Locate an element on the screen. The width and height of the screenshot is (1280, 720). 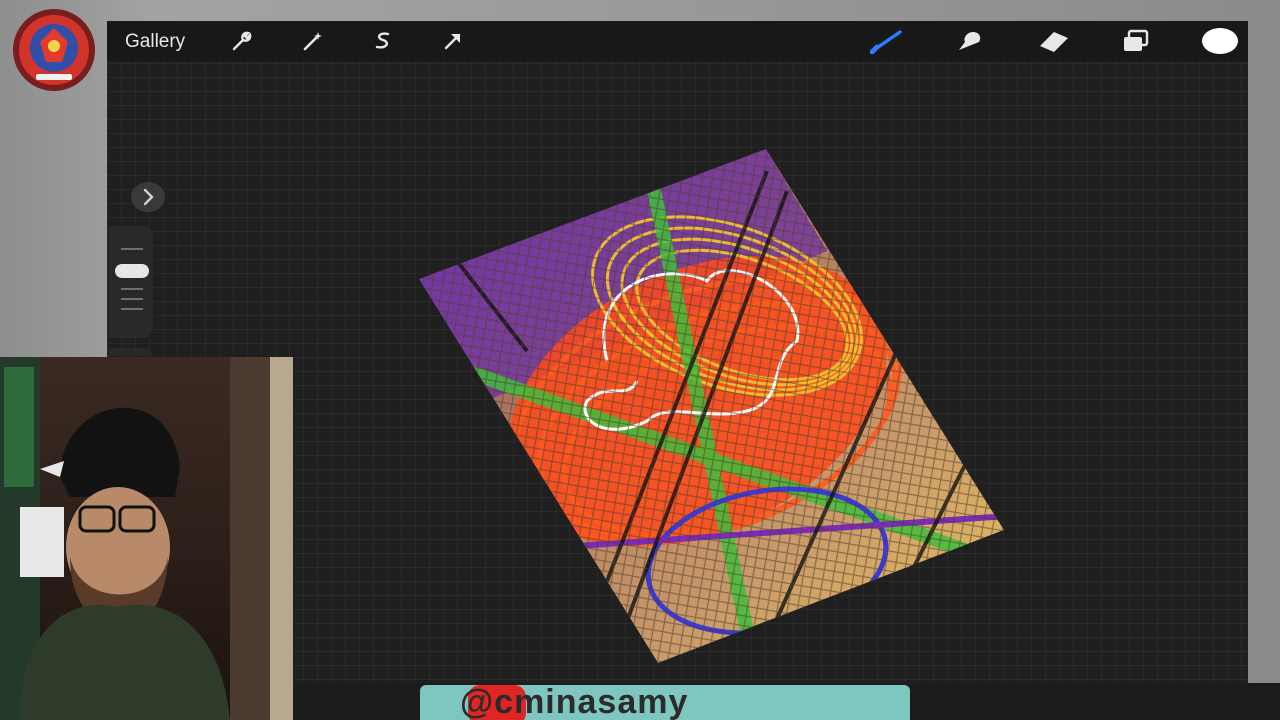
webcam-feed is located at coordinates (146, 538).